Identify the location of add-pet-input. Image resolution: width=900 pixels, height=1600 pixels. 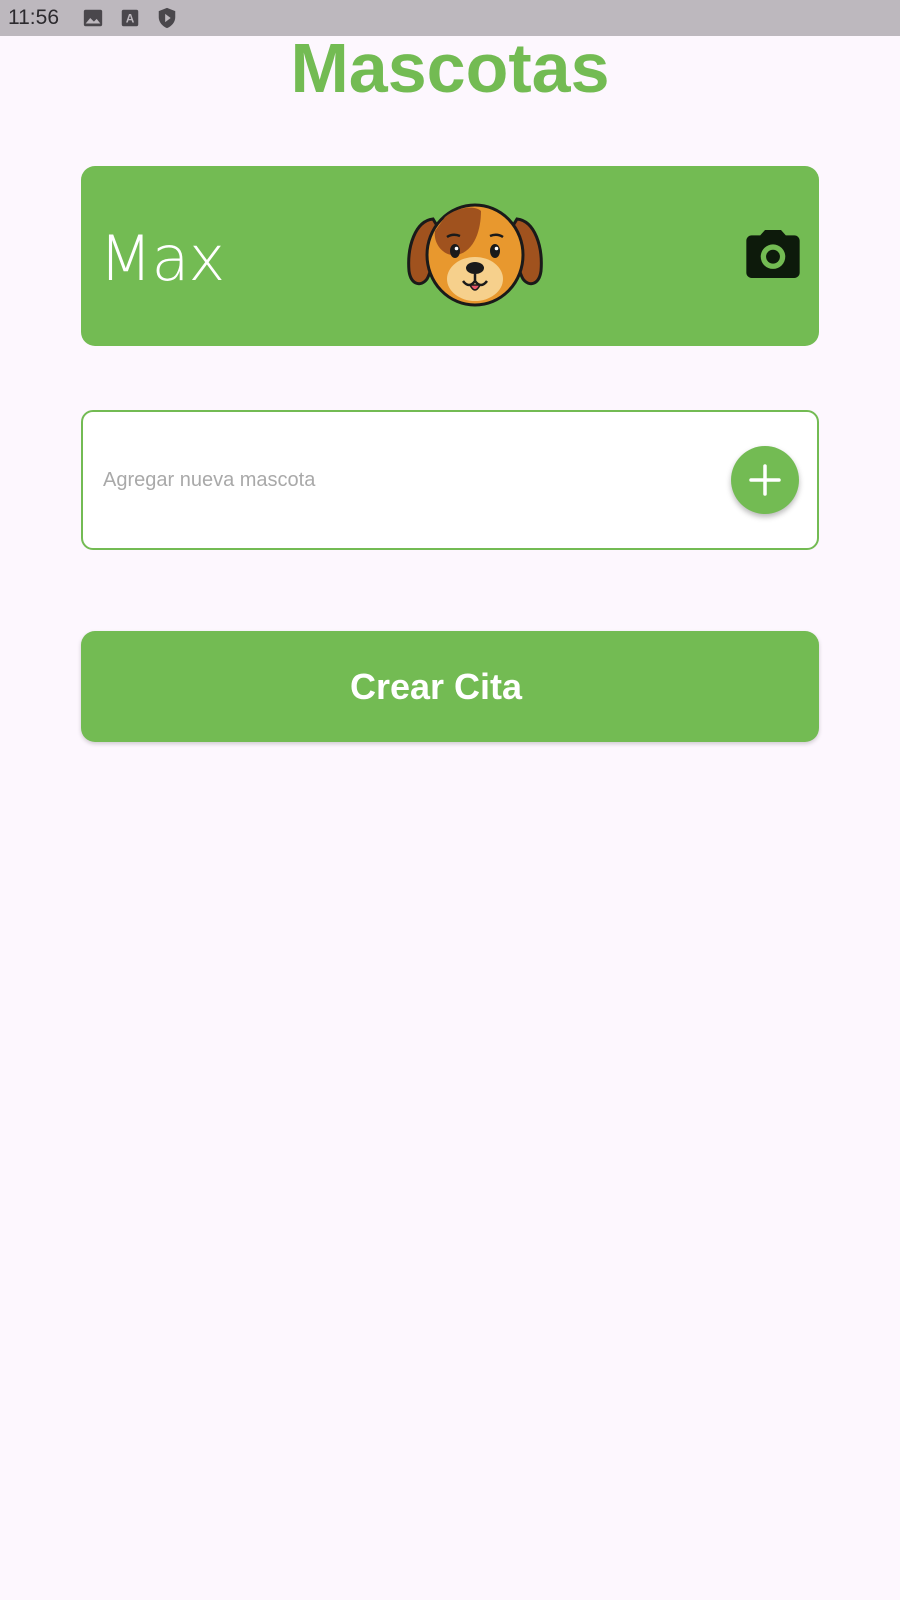
(393, 480).